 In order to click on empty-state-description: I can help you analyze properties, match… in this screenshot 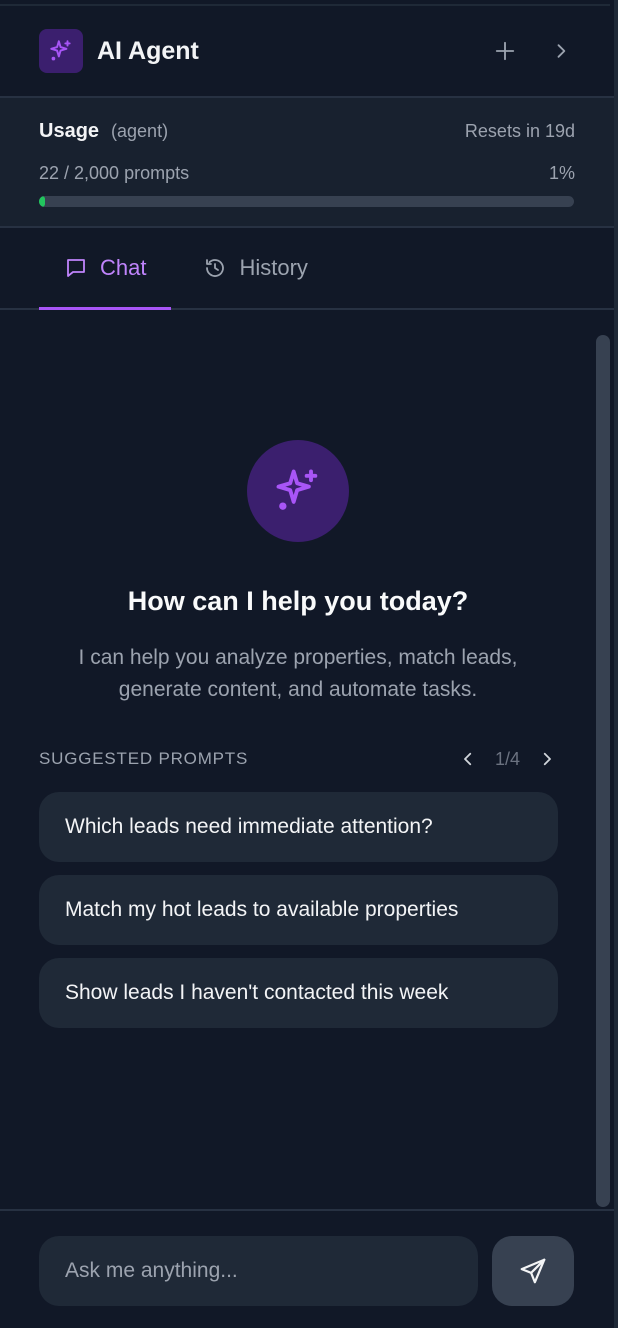, I will do `click(298, 673)`.